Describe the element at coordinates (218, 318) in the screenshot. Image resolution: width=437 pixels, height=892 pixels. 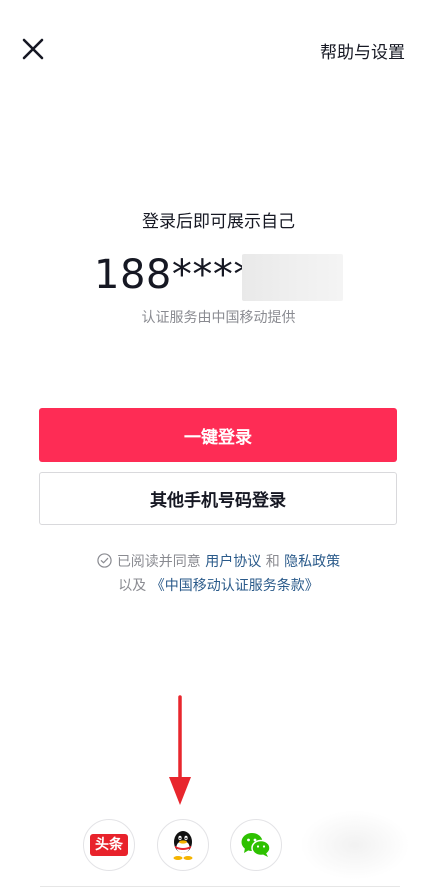
I see `provider-note: 认证服务由中国移动提供` at that location.